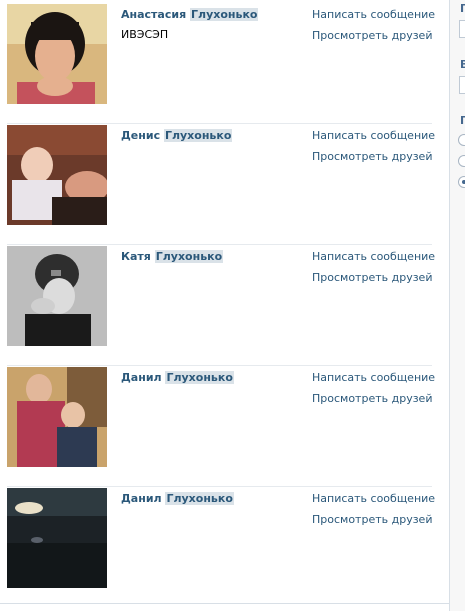 Image resolution: width=465 pixels, height=611 pixels. Describe the element at coordinates (461, 182) in the screenshot. I see `filter-radio-selected` at that location.